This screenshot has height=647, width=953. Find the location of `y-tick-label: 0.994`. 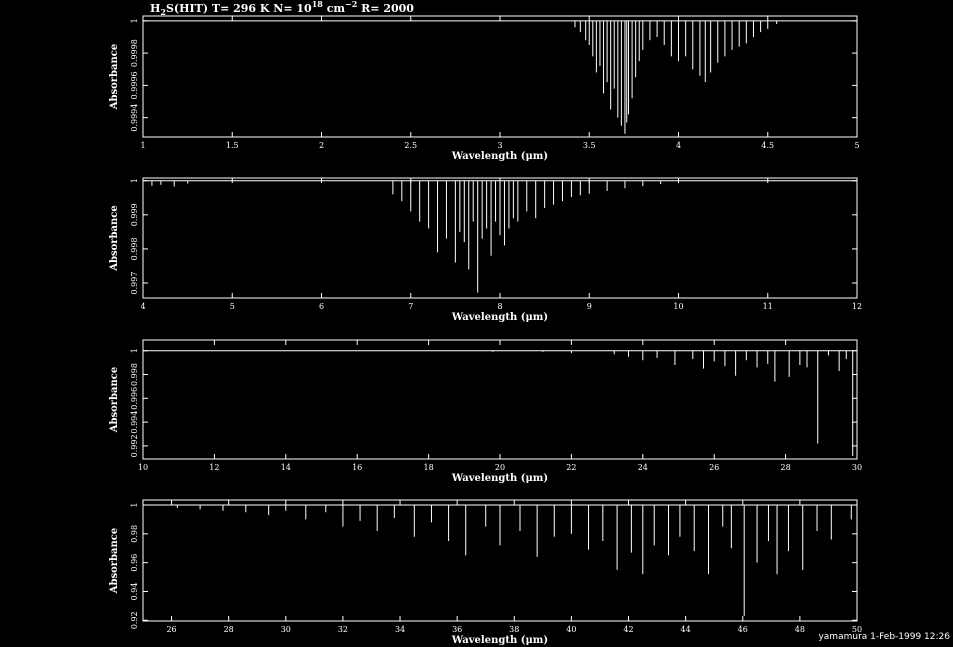

y-tick-label: 0.994 is located at coordinates (134, 422).